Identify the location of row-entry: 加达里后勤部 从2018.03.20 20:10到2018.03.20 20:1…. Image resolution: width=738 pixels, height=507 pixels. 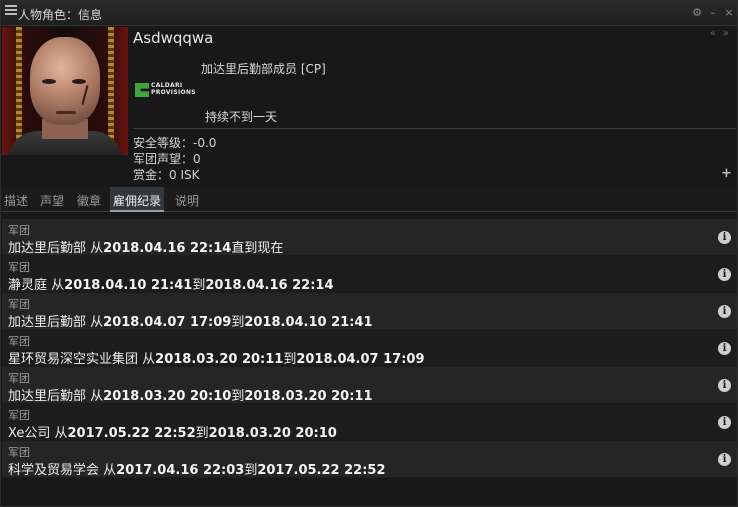
(190, 396).